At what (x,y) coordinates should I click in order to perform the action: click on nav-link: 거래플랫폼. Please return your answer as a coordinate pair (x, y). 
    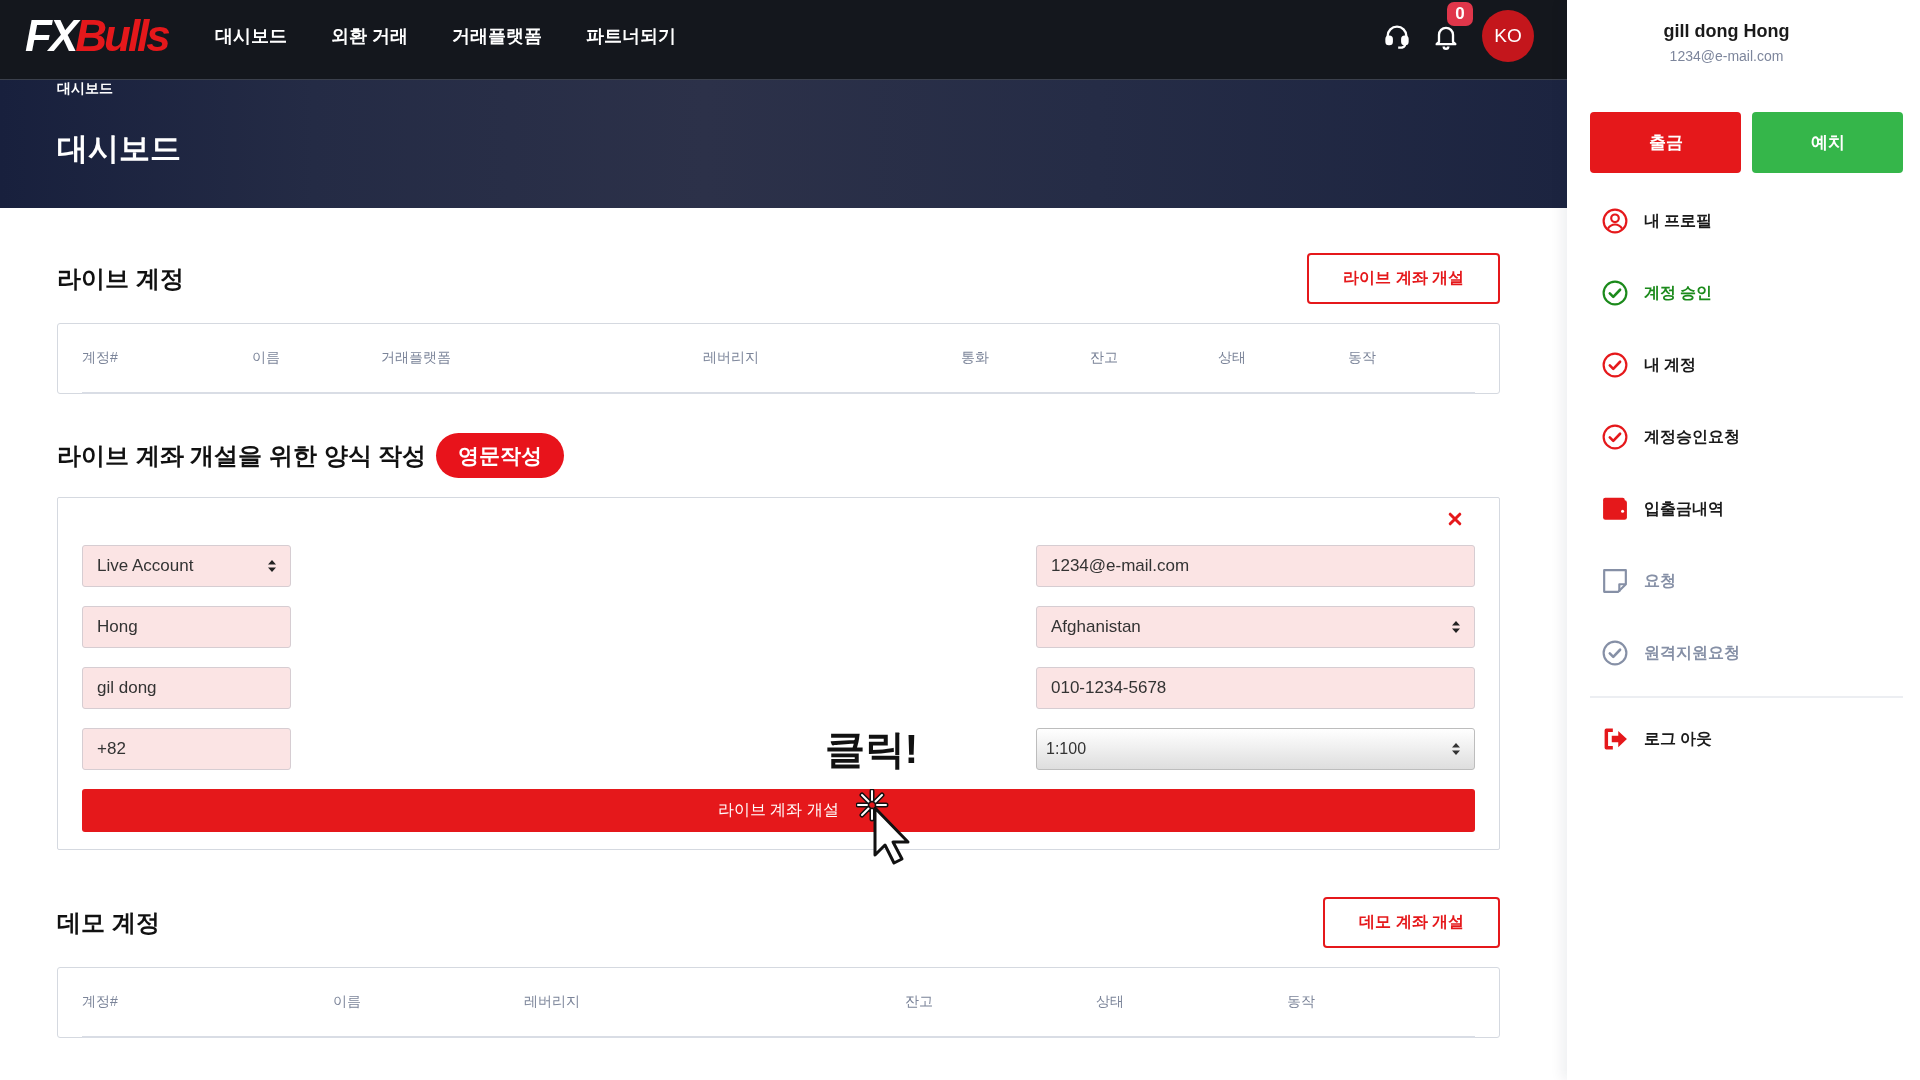
    Looking at the image, I should click on (496, 35).